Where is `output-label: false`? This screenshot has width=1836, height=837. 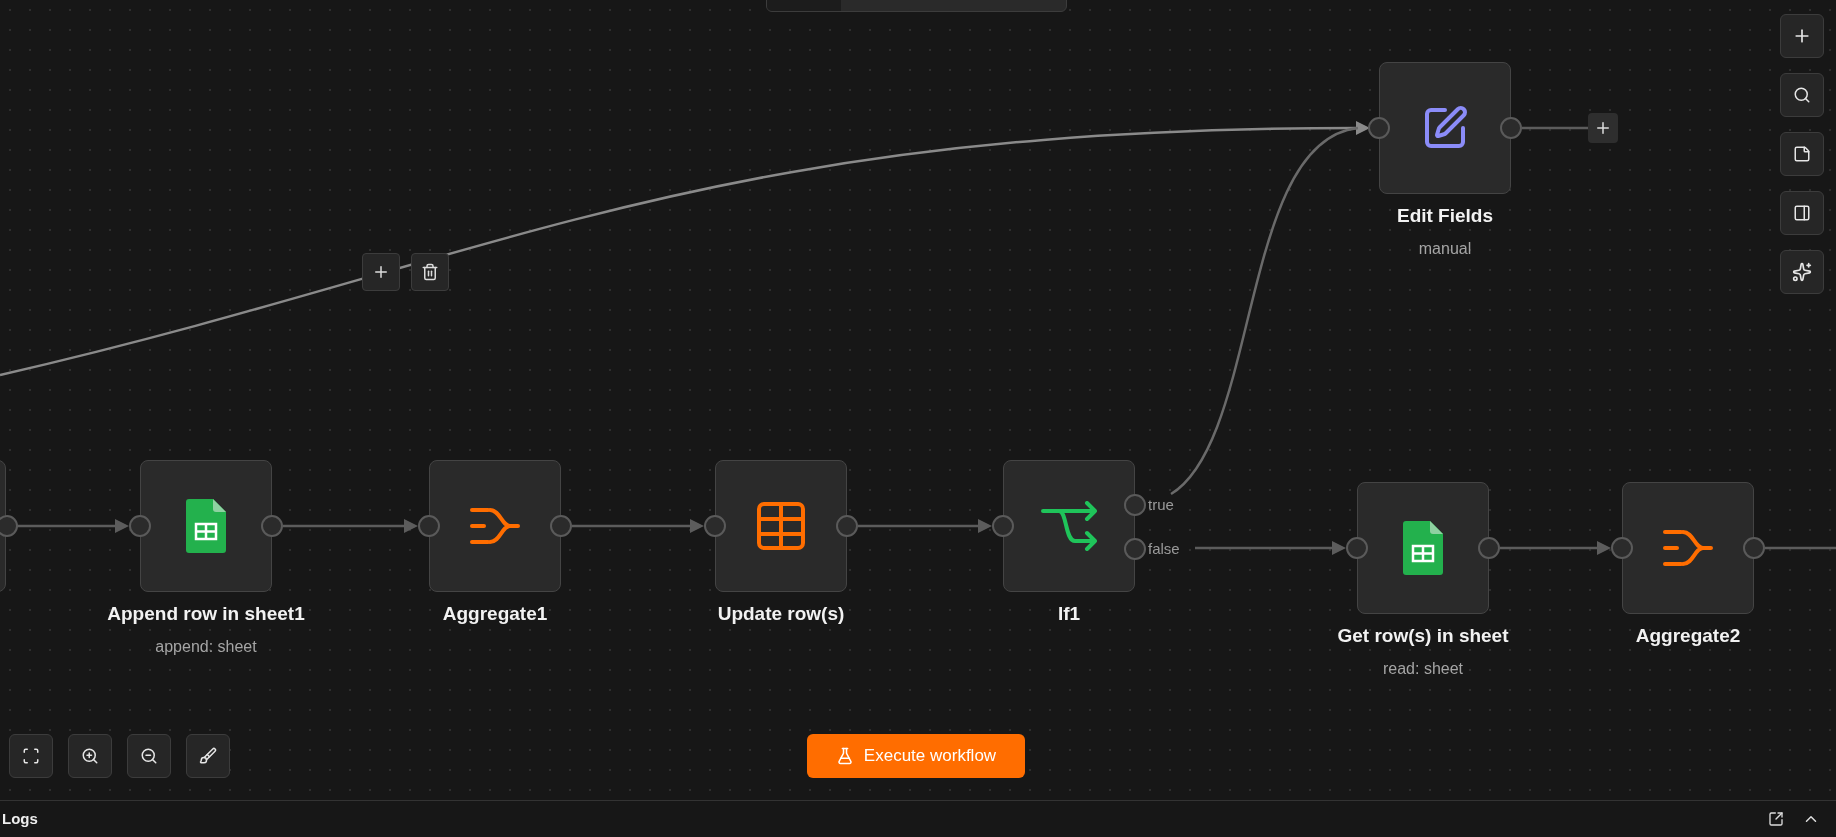 output-label: false is located at coordinates (1164, 549).